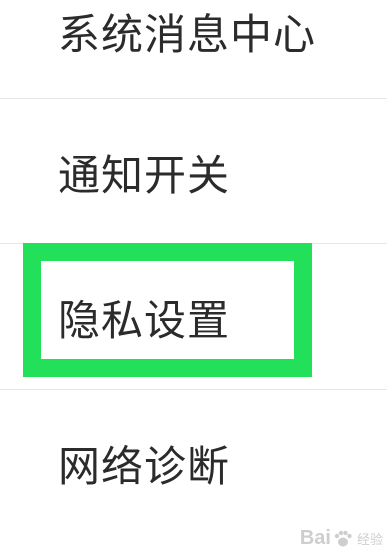 Image resolution: width=387 pixels, height=556 pixels. I want to click on watermark: Bai 经验, so click(341, 538).